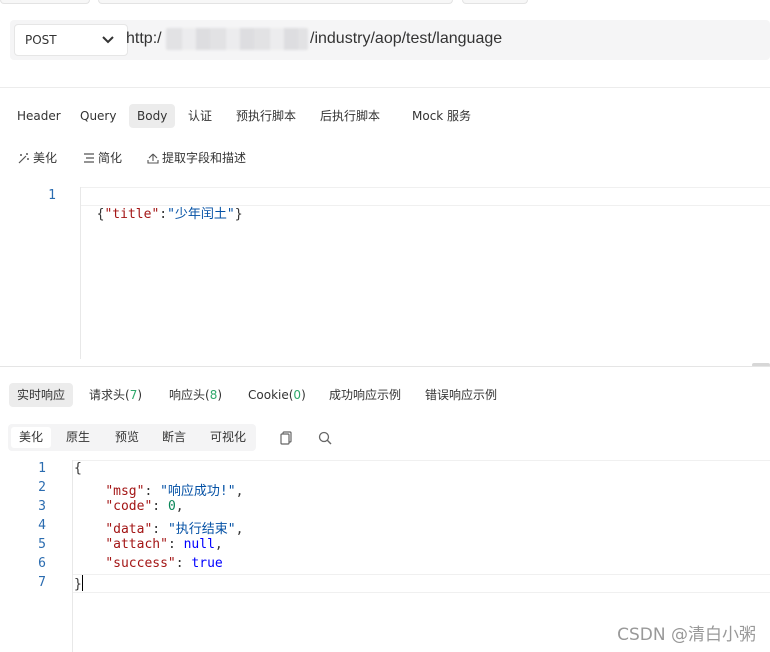 This screenshot has width=770, height=652. Describe the element at coordinates (42, 525) in the screenshot. I see `line-number: 4` at that location.